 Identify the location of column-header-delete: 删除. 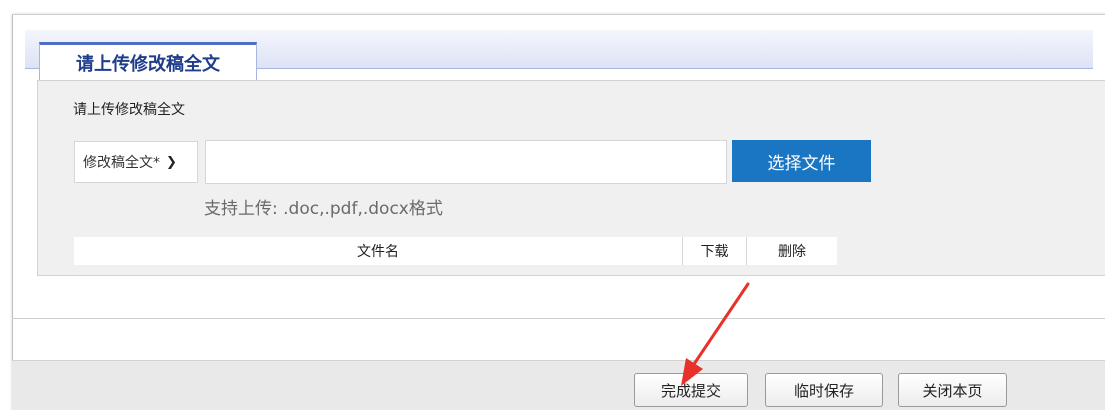
(792, 252).